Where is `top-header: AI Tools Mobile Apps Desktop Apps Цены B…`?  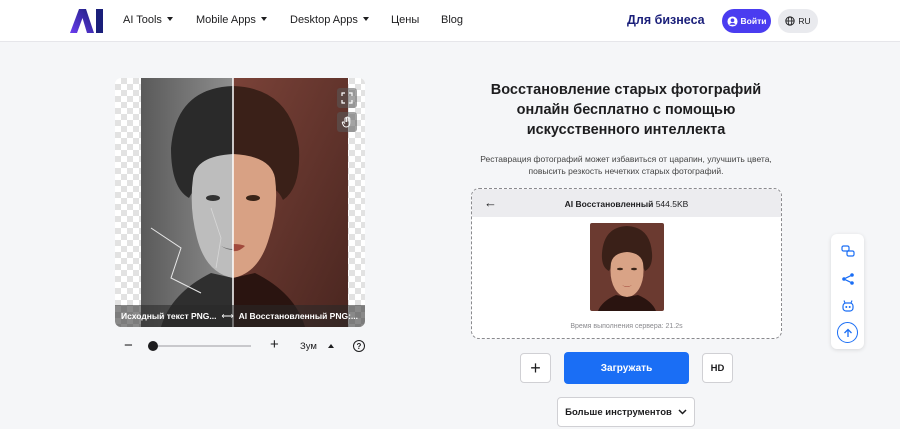
top-header: AI Tools Mobile Apps Desktop Apps Цены B… is located at coordinates (450, 21).